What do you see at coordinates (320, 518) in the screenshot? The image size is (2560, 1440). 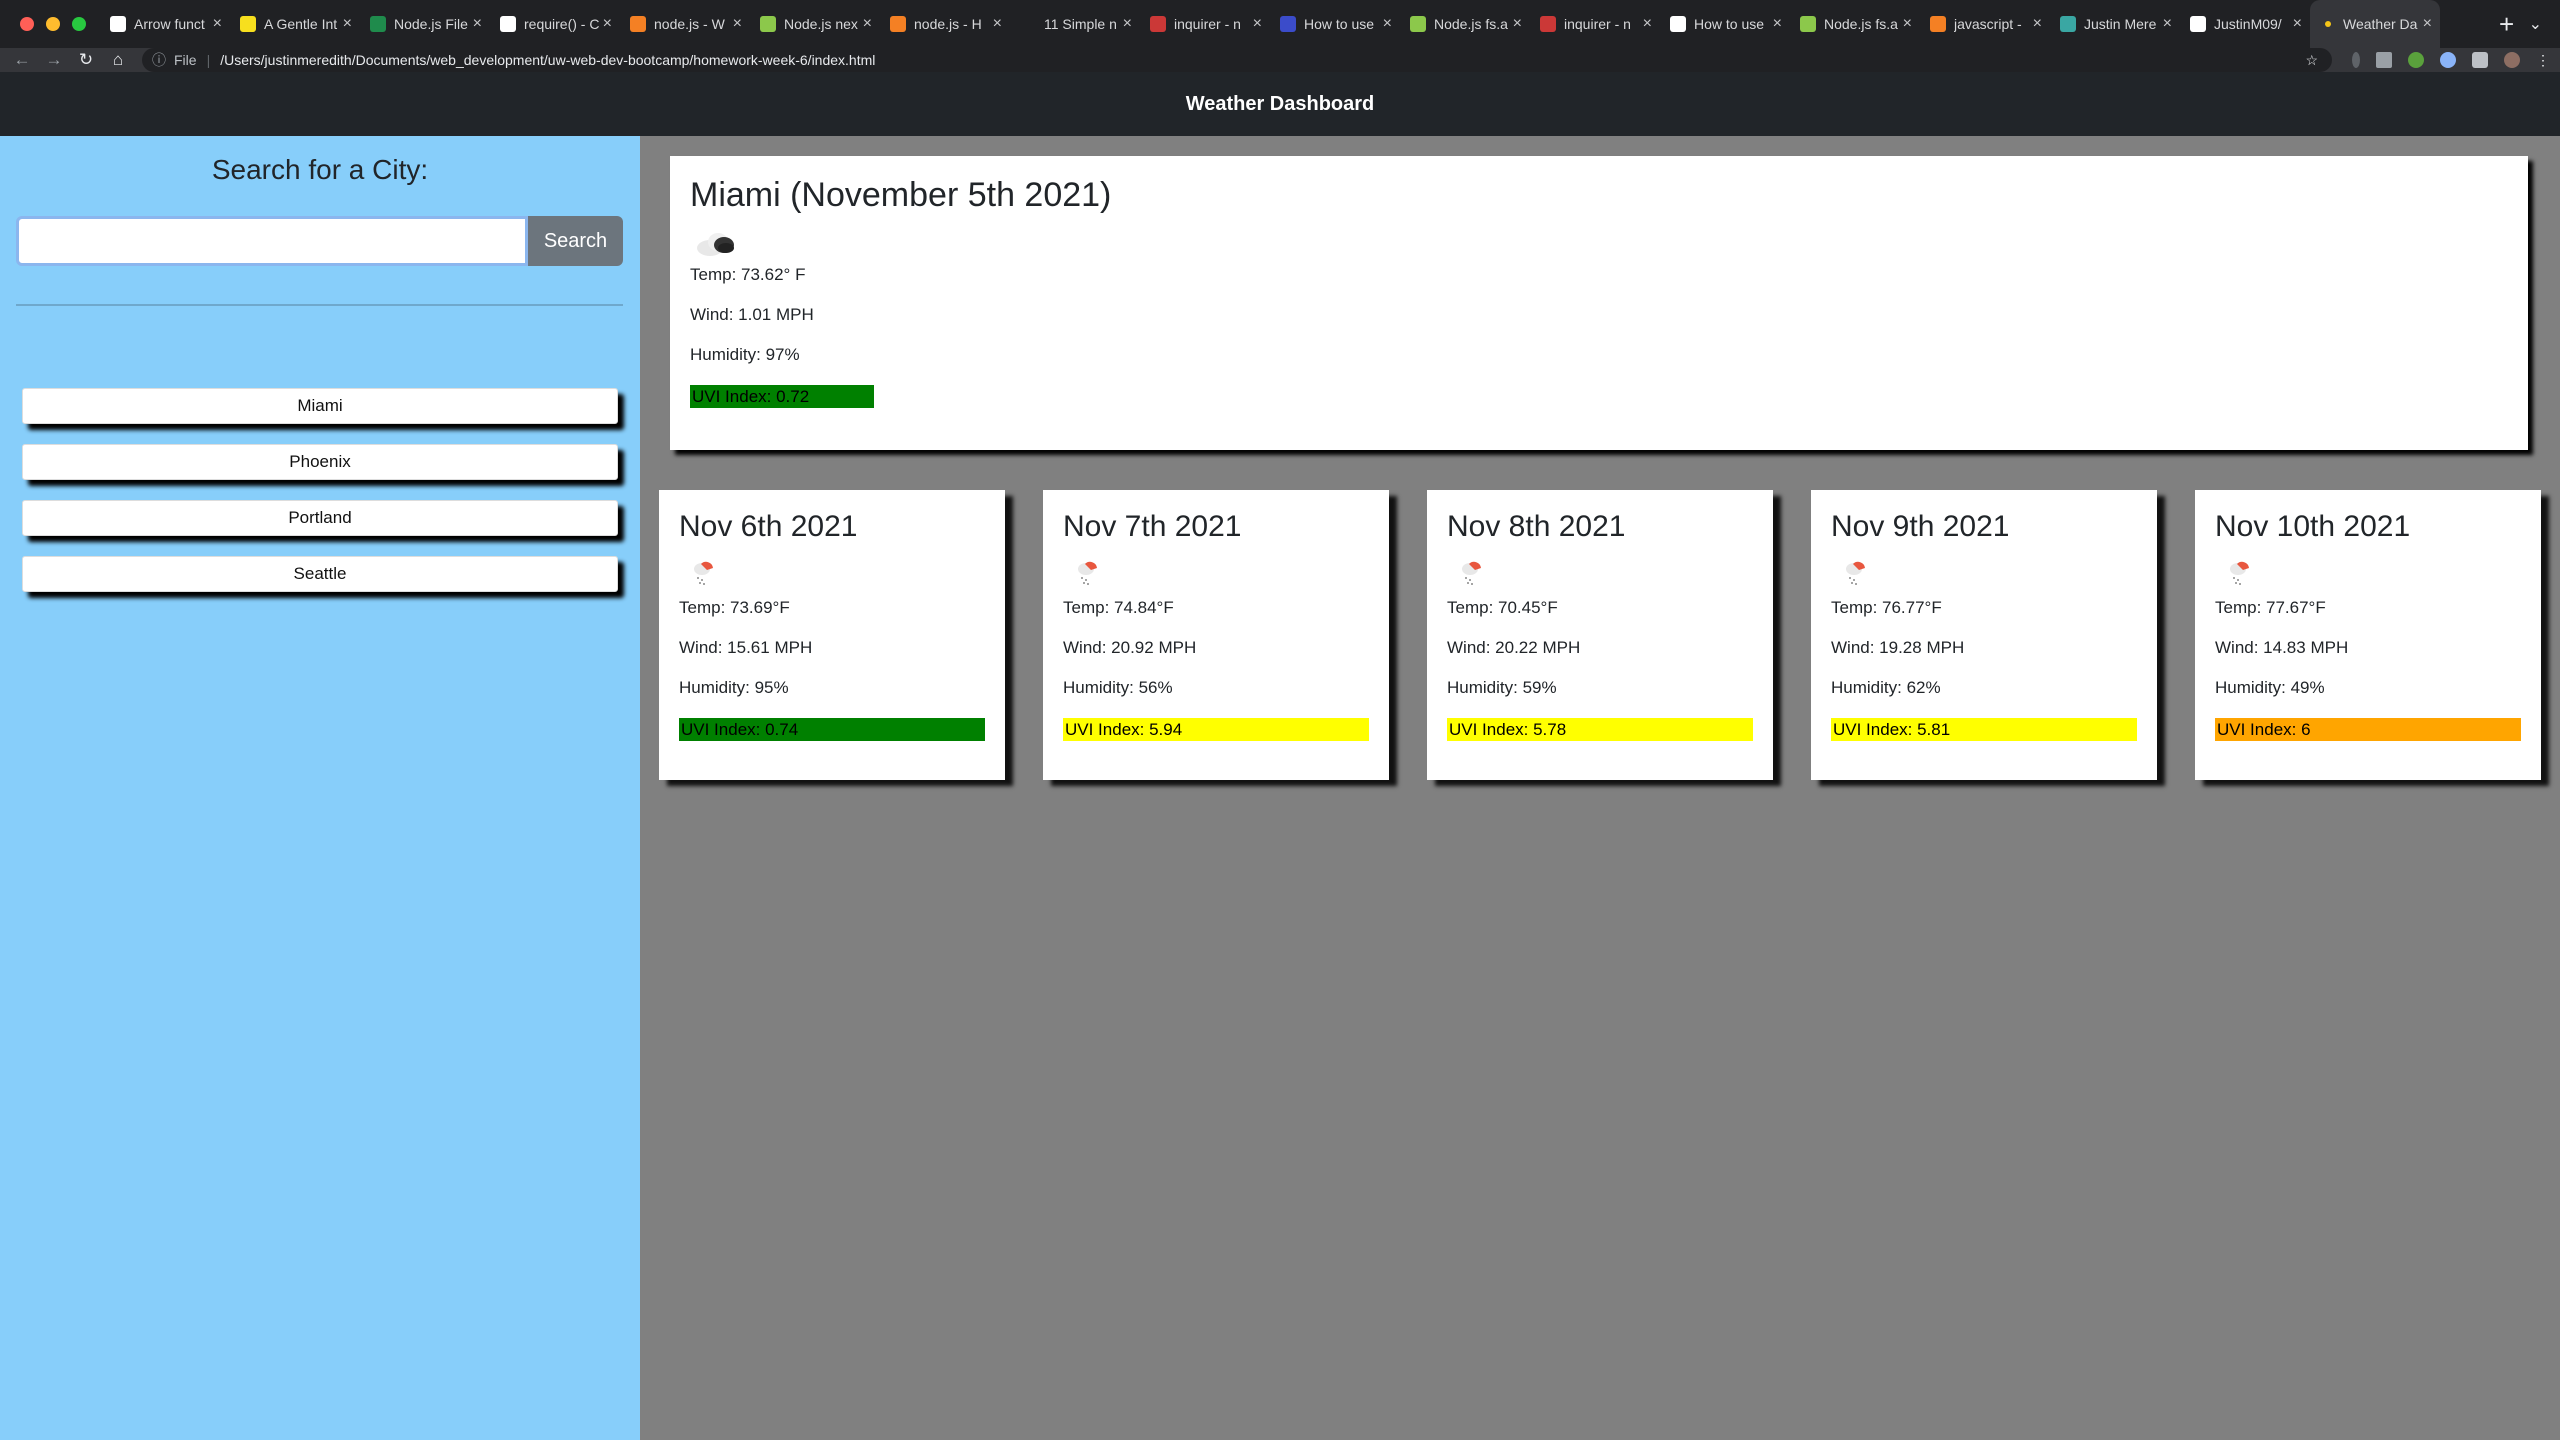 I see `history-button-portland: Portland` at bounding box center [320, 518].